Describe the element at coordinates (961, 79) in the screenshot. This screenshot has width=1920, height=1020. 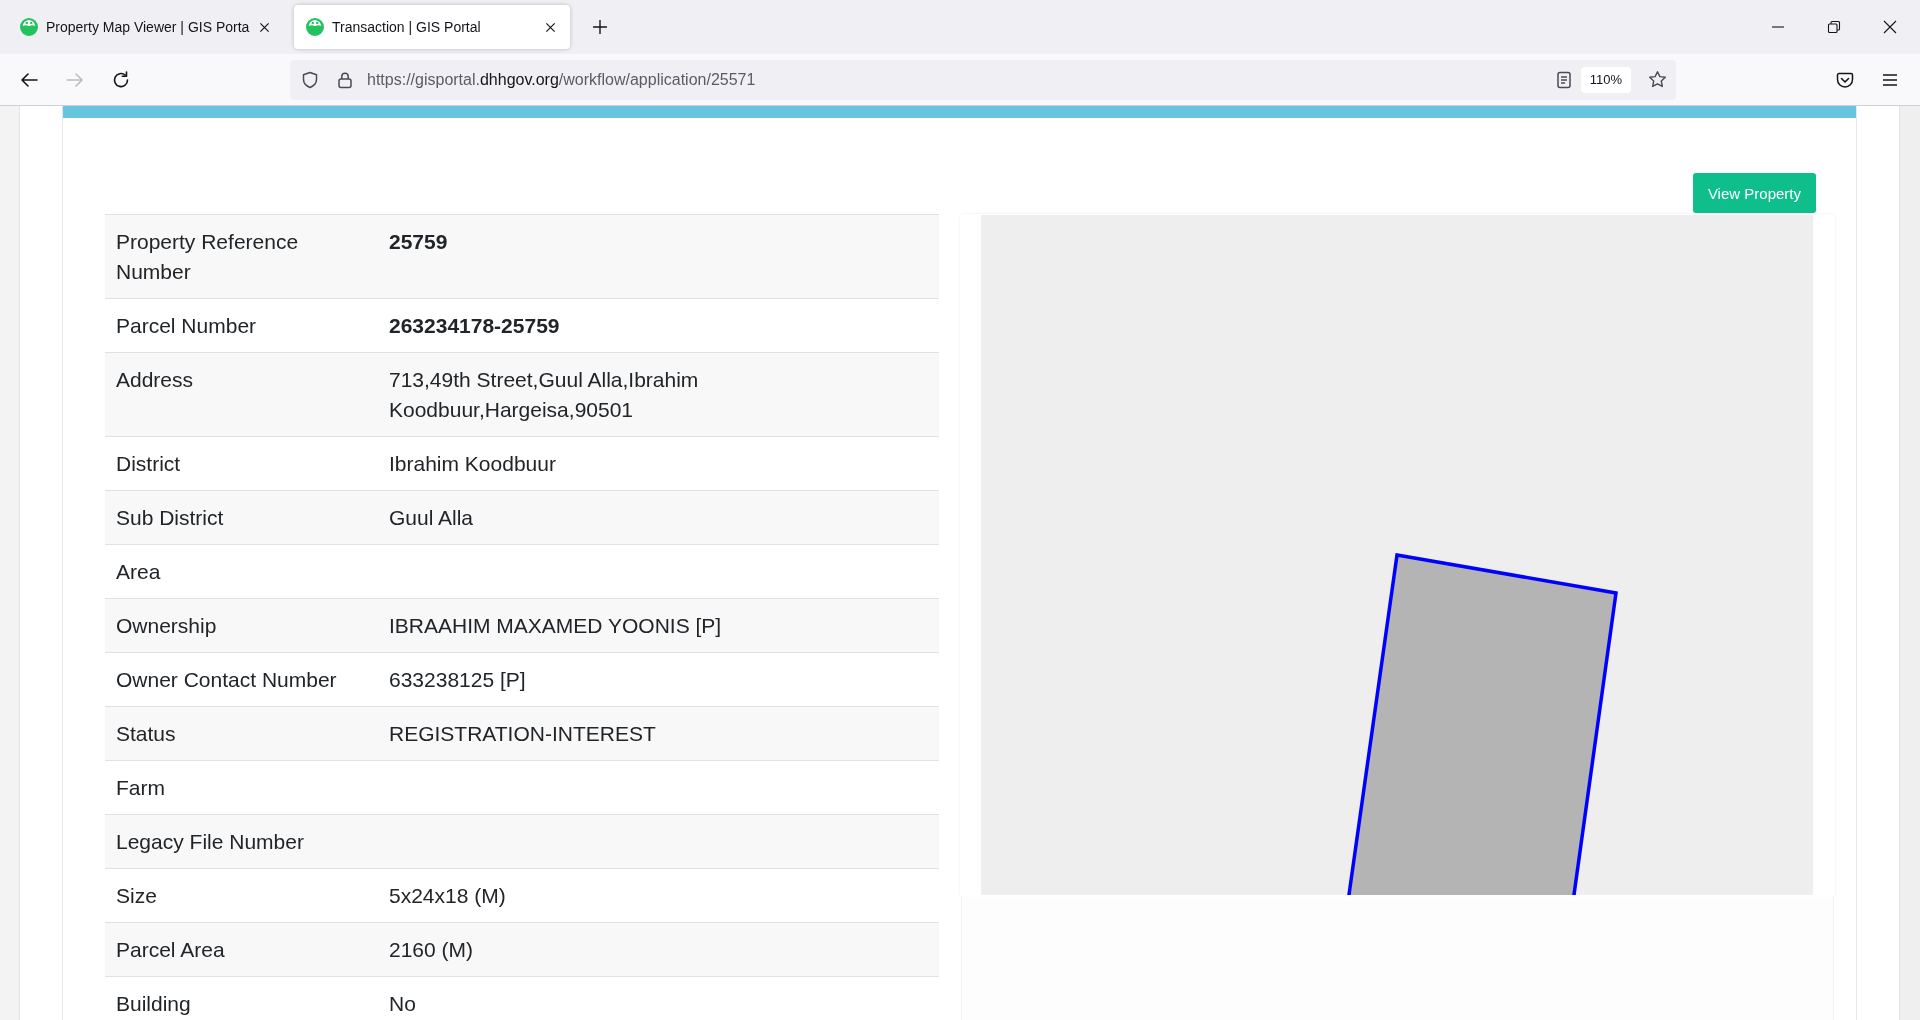
I see `url-text: https://gisportal.dhhgov.org/workflow/application/25571` at that location.